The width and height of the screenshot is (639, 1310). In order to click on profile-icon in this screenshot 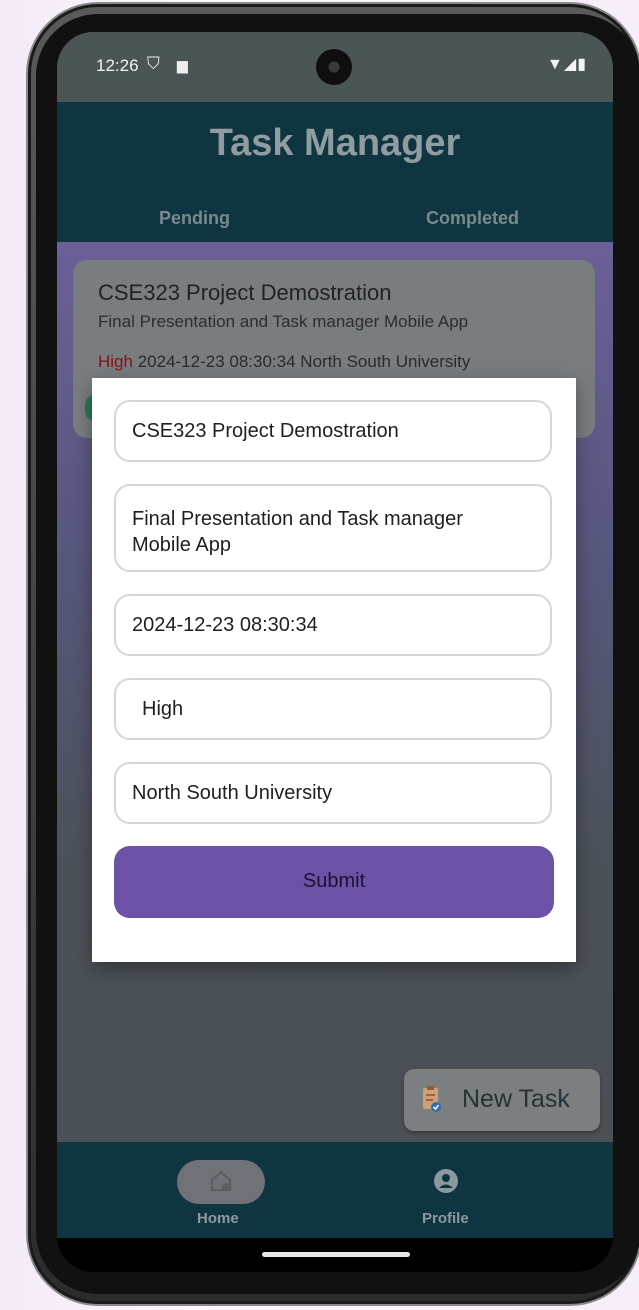, I will do `click(446, 1181)`.